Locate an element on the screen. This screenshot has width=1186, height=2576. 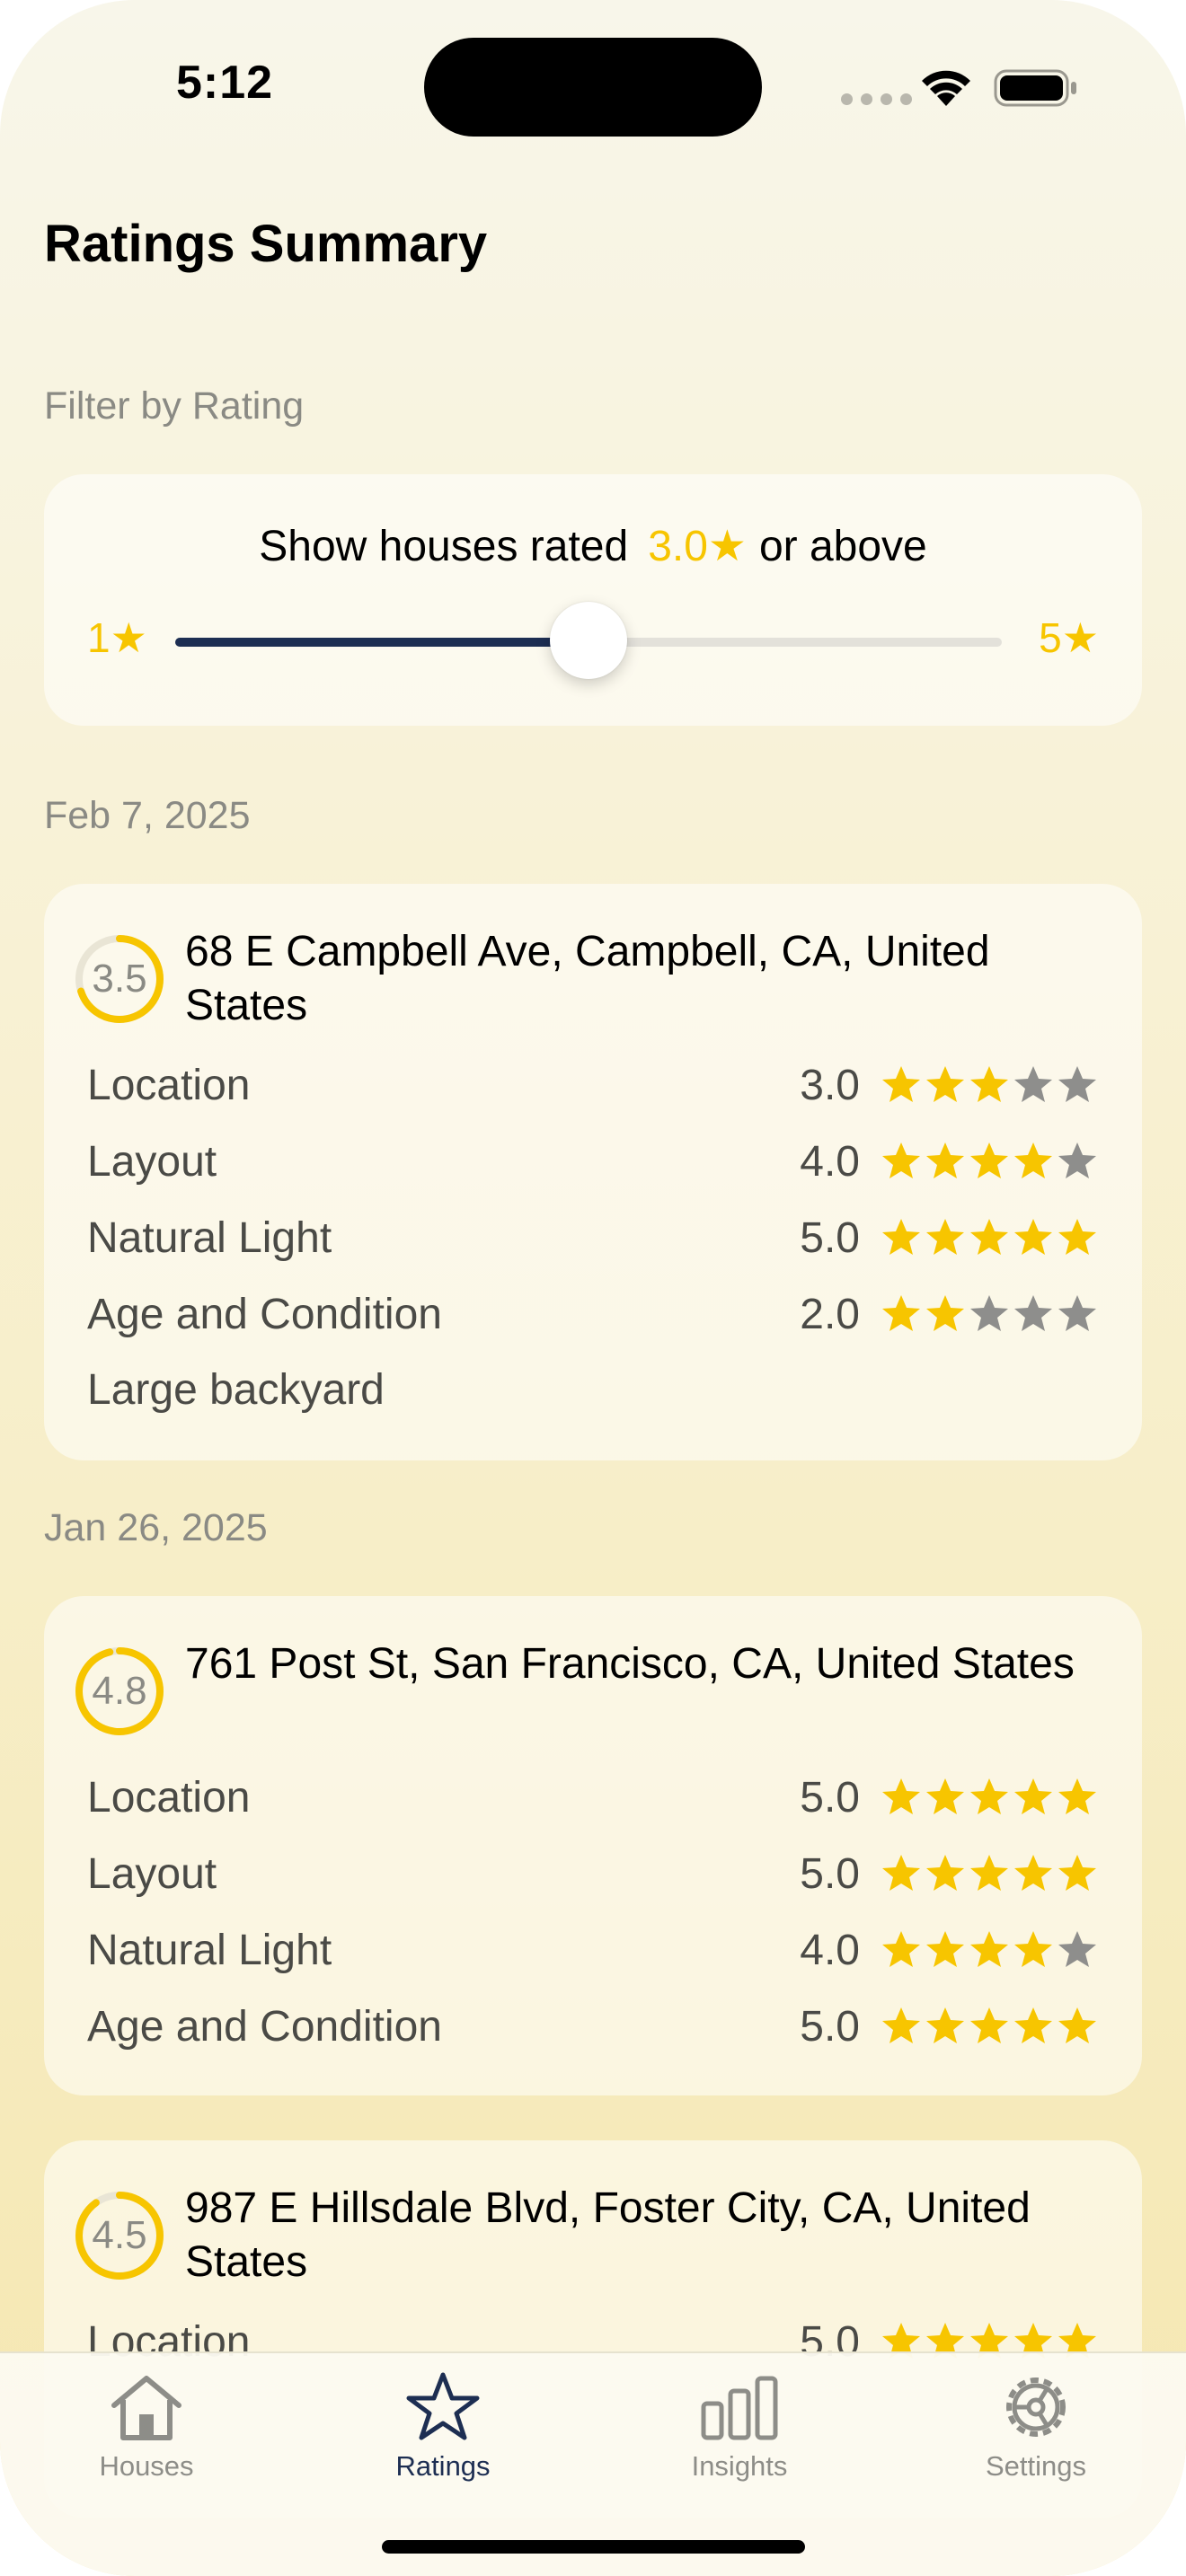
filter-card: Show houses rated 3.0★ or above 1★ 5★ is located at coordinates (593, 600).